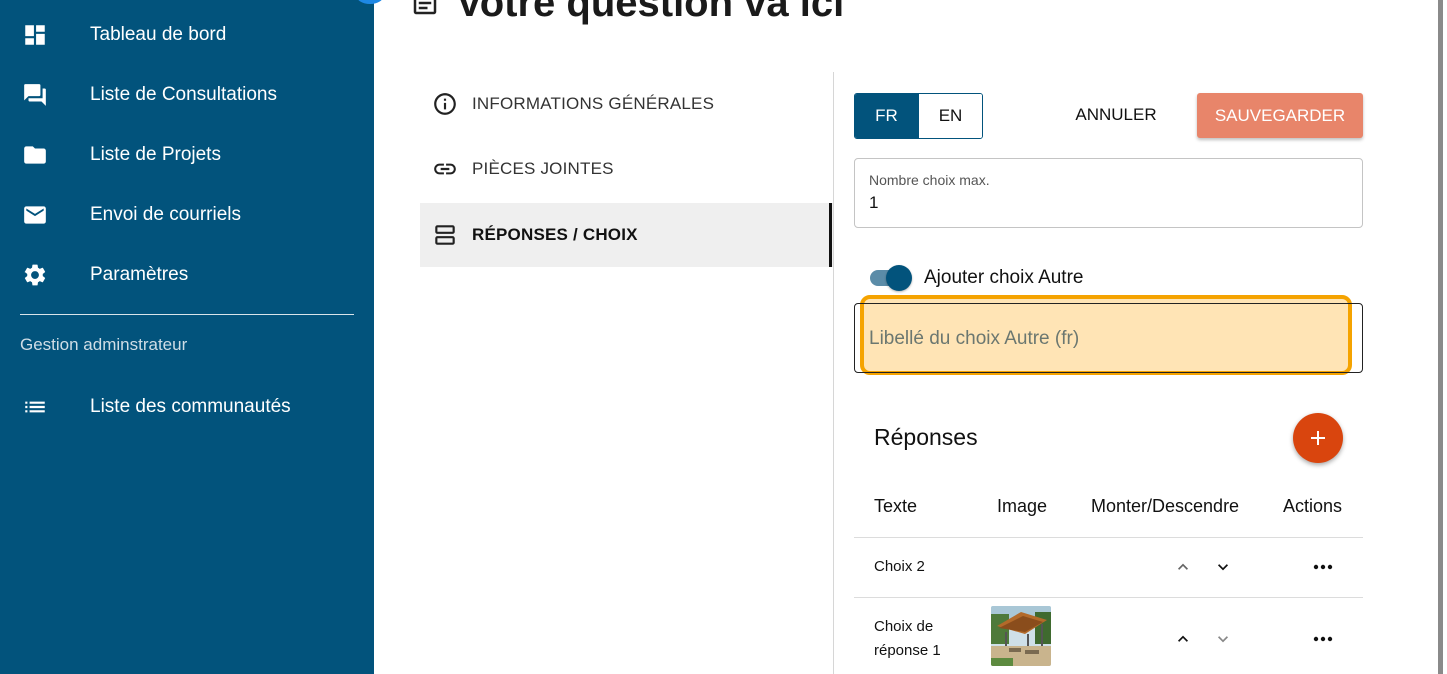 This screenshot has width=1447, height=674. I want to click on lang-en-button: EN, so click(950, 116).